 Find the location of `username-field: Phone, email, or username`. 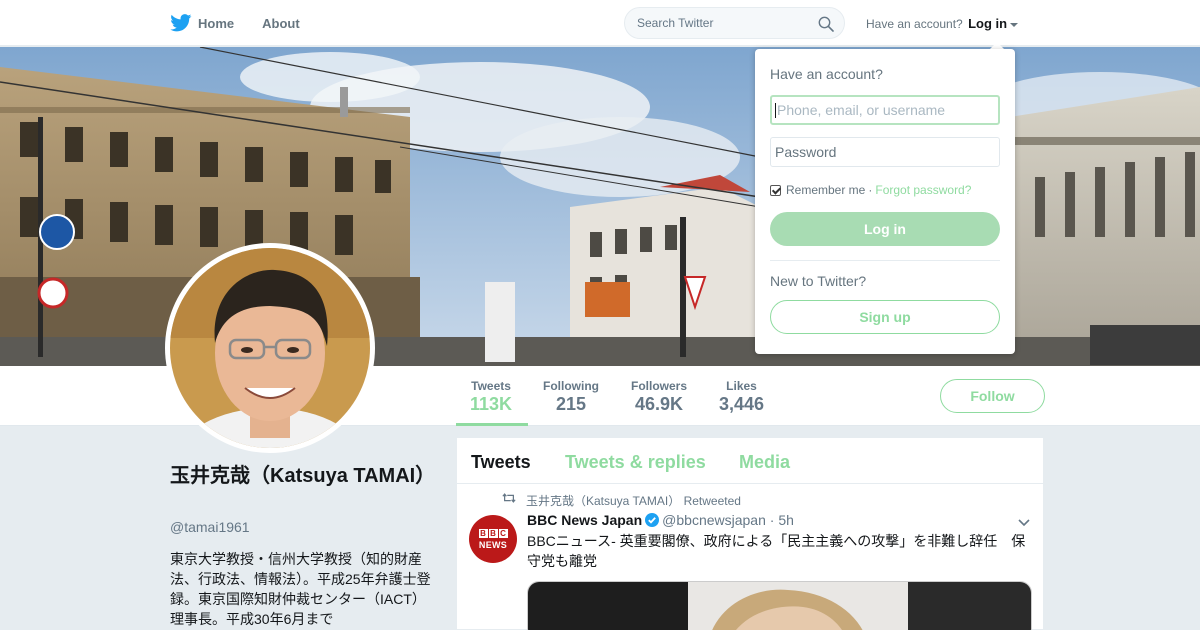

username-field: Phone, email, or username is located at coordinates (885, 110).